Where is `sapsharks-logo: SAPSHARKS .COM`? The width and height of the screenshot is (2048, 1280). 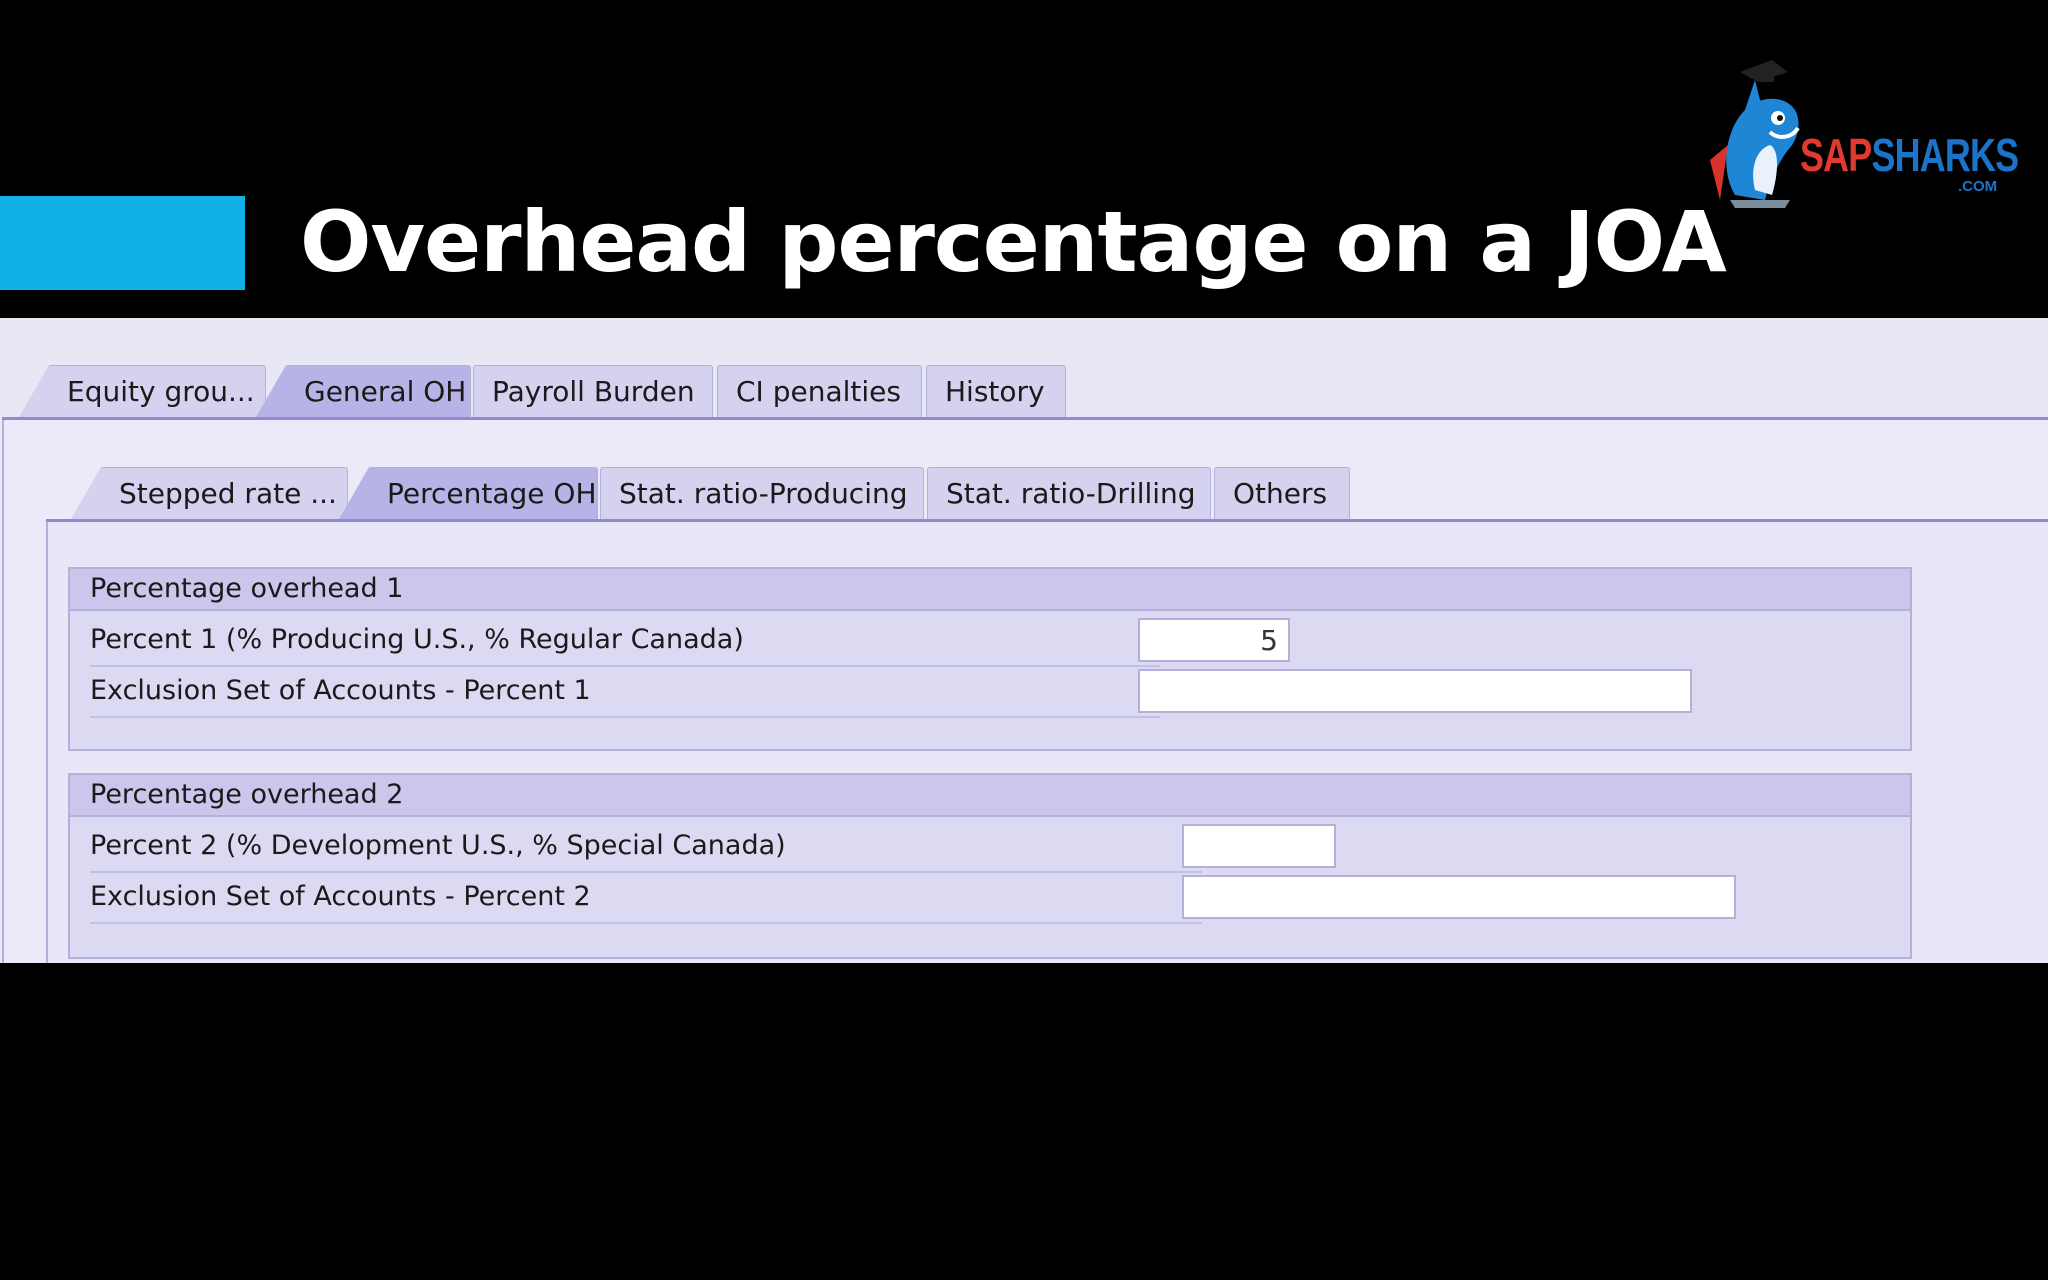
sapsharks-logo: SAPSHARKS .COM is located at coordinates (1859, 130).